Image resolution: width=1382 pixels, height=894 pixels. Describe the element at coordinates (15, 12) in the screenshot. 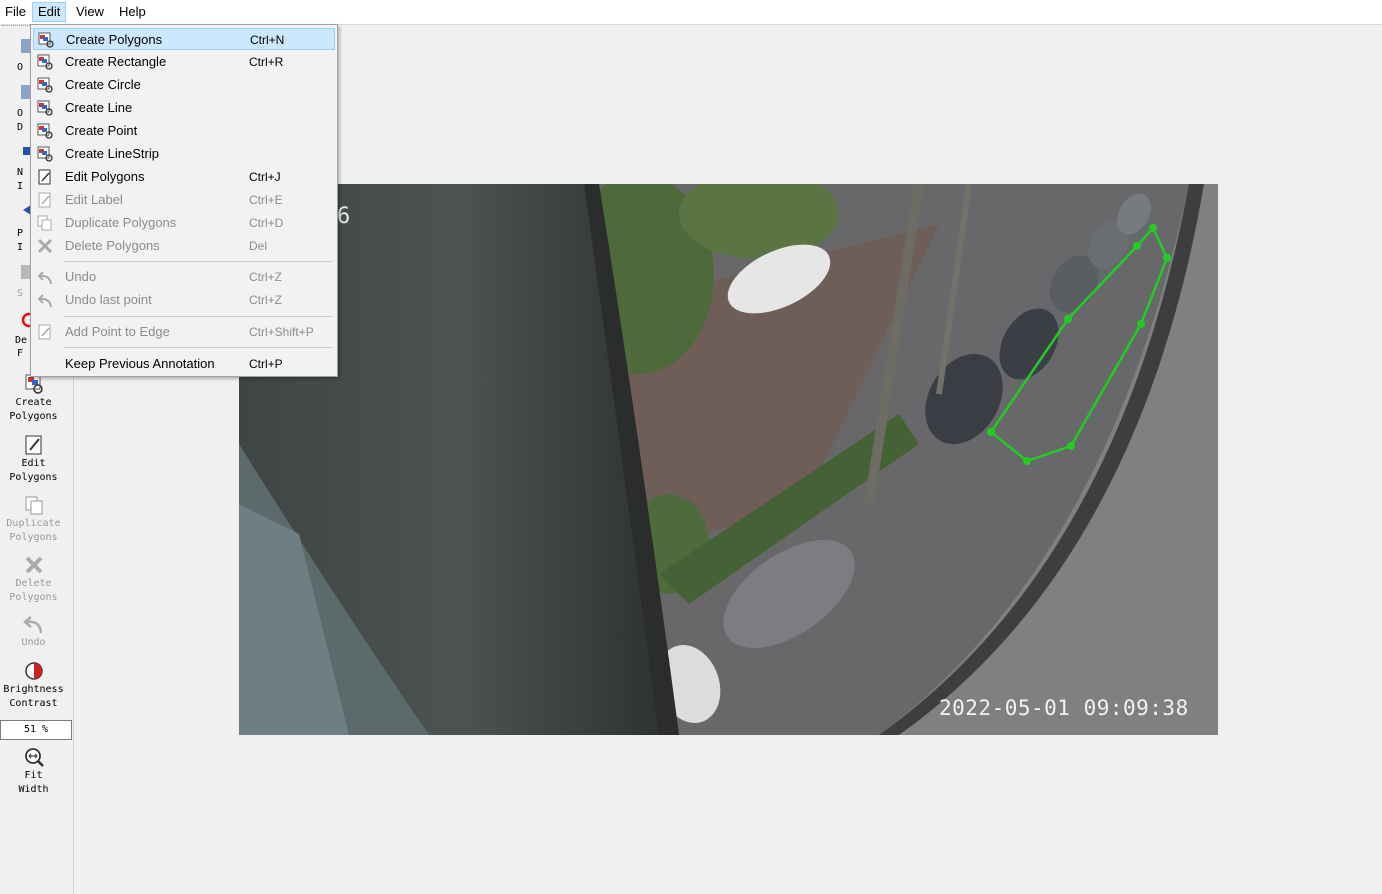

I see `menu-file: File` at that location.